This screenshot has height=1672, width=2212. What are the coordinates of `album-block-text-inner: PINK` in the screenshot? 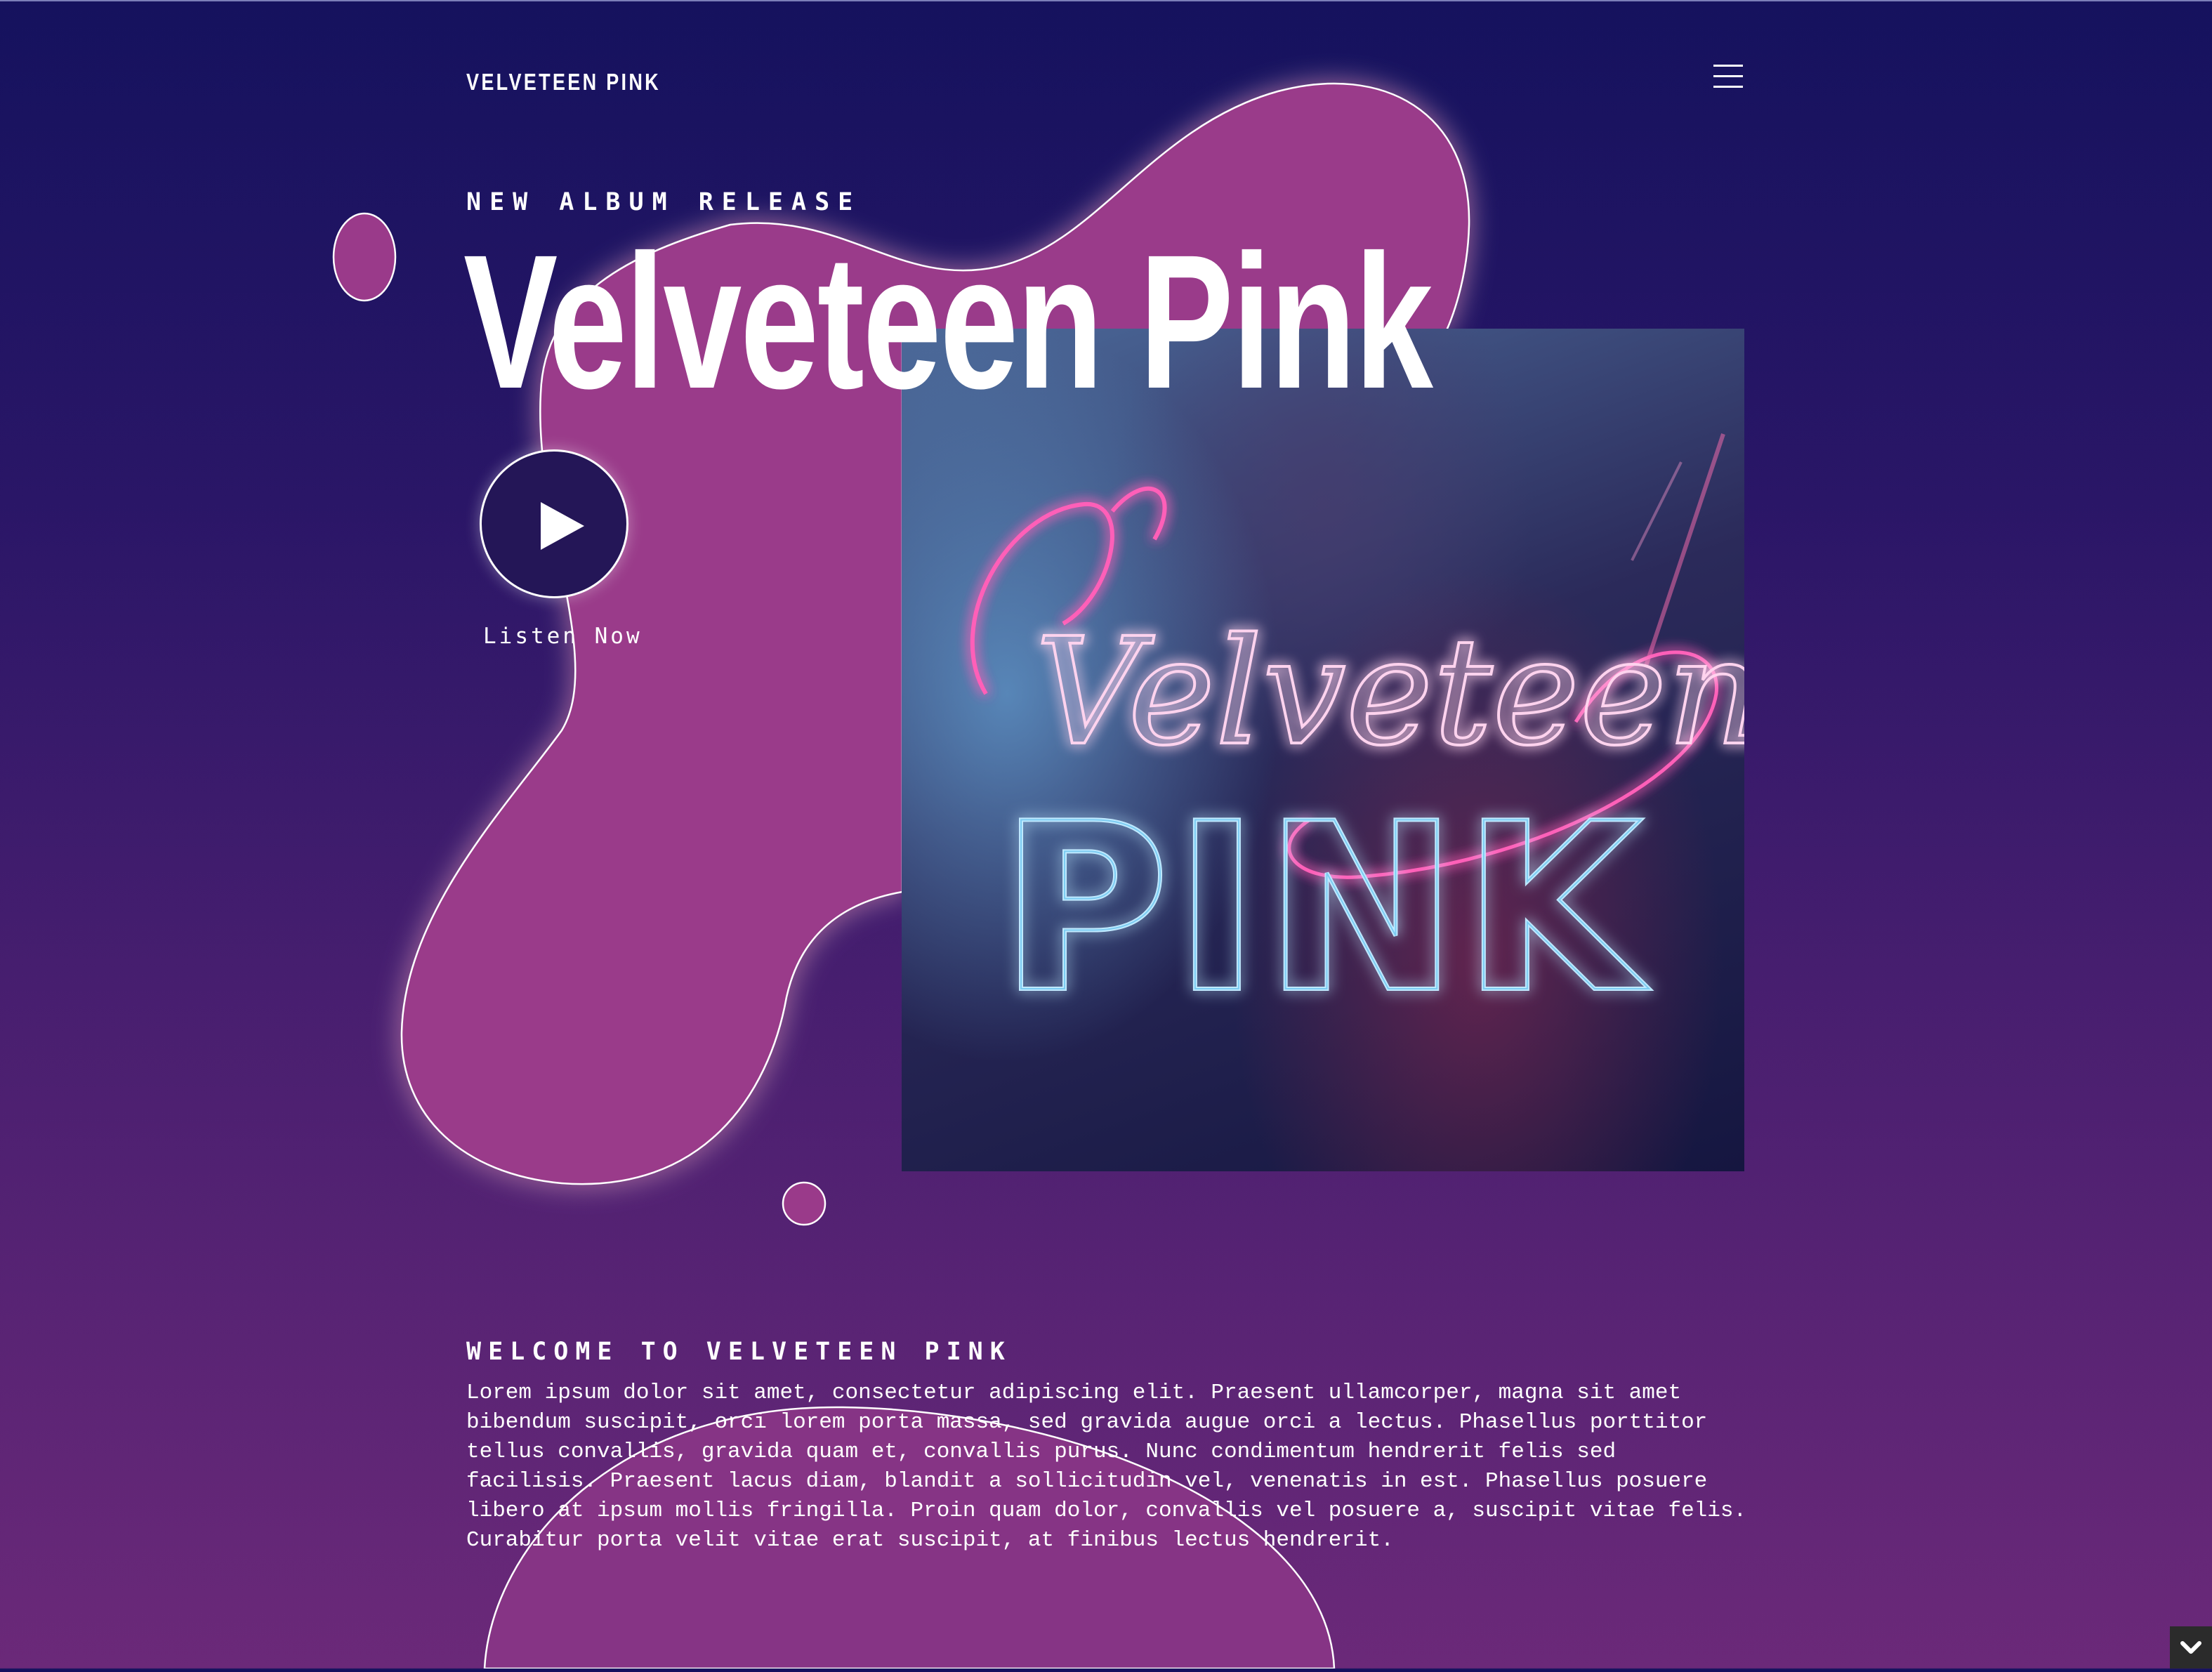 It's located at (1325, 909).